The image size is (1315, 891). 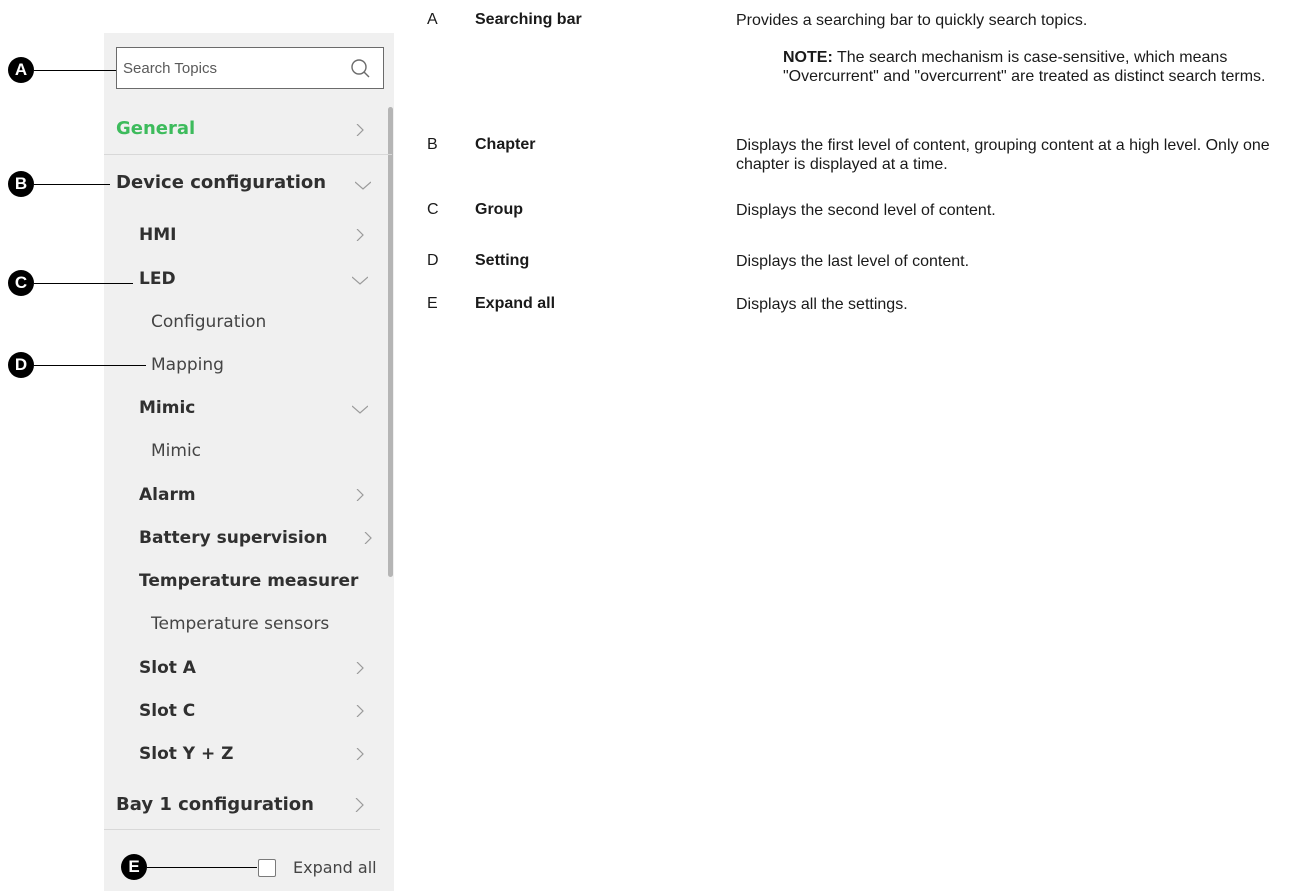 What do you see at coordinates (822, 304) in the screenshot?
I see `legend-description: Displays all the settings.` at bounding box center [822, 304].